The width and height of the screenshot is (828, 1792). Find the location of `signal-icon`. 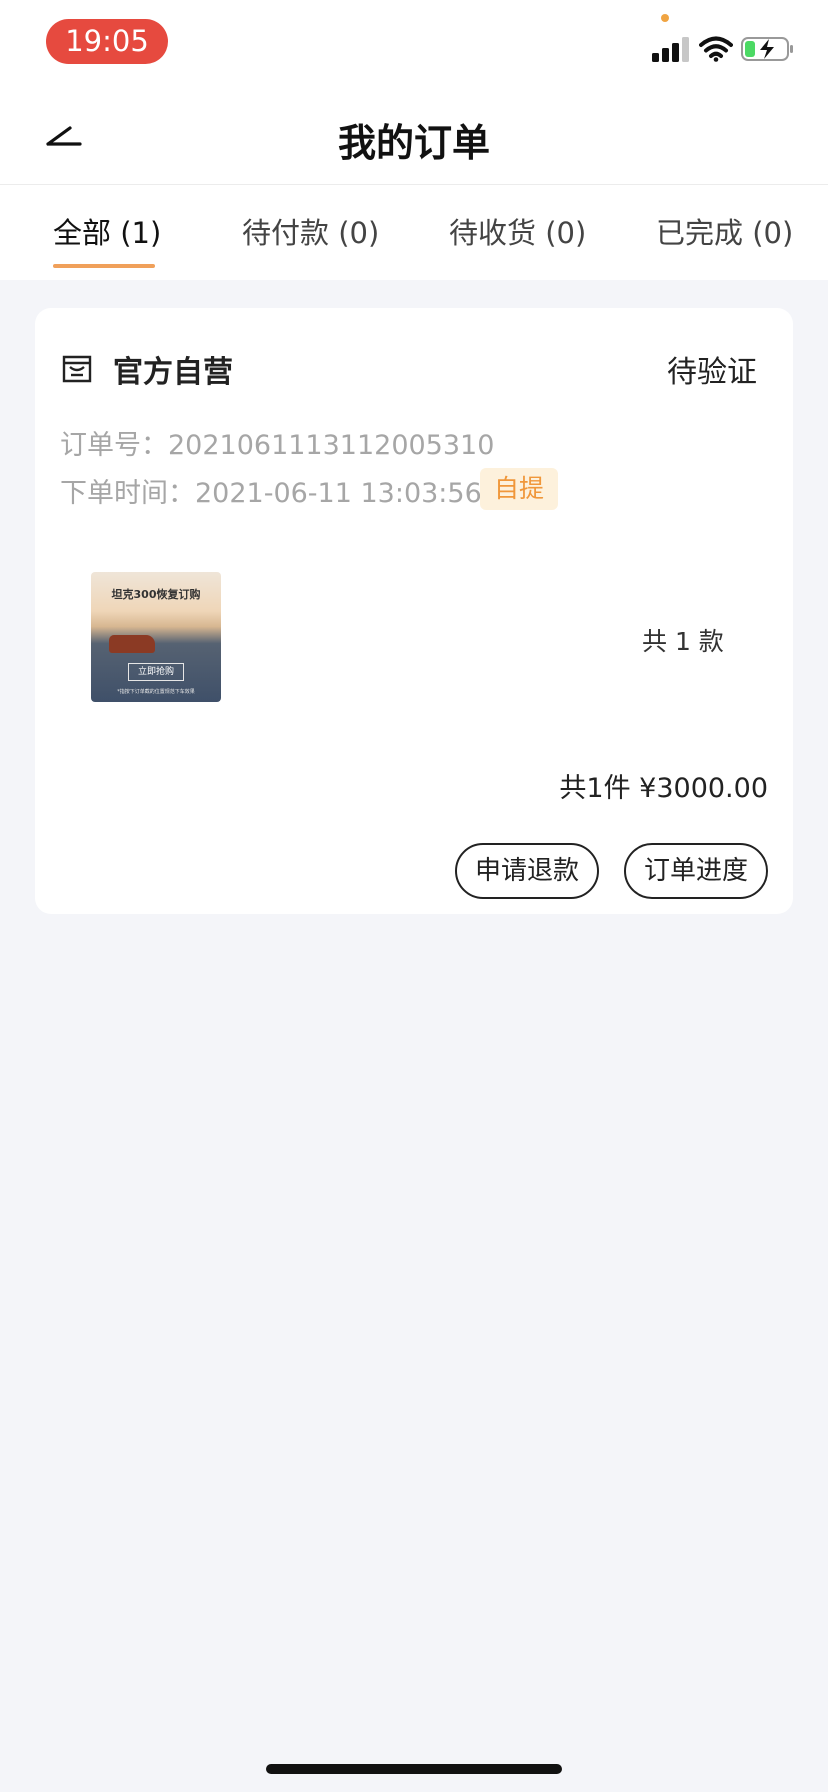

signal-icon is located at coordinates (671, 49).